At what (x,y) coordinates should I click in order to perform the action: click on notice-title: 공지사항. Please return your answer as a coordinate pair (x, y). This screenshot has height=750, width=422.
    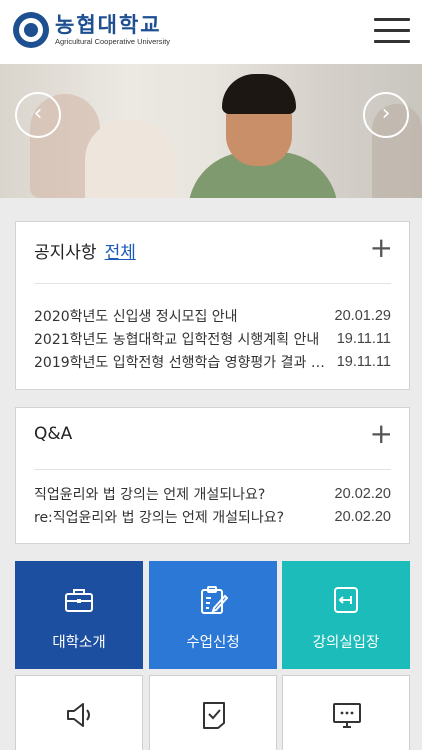
    Looking at the image, I should click on (65, 253).